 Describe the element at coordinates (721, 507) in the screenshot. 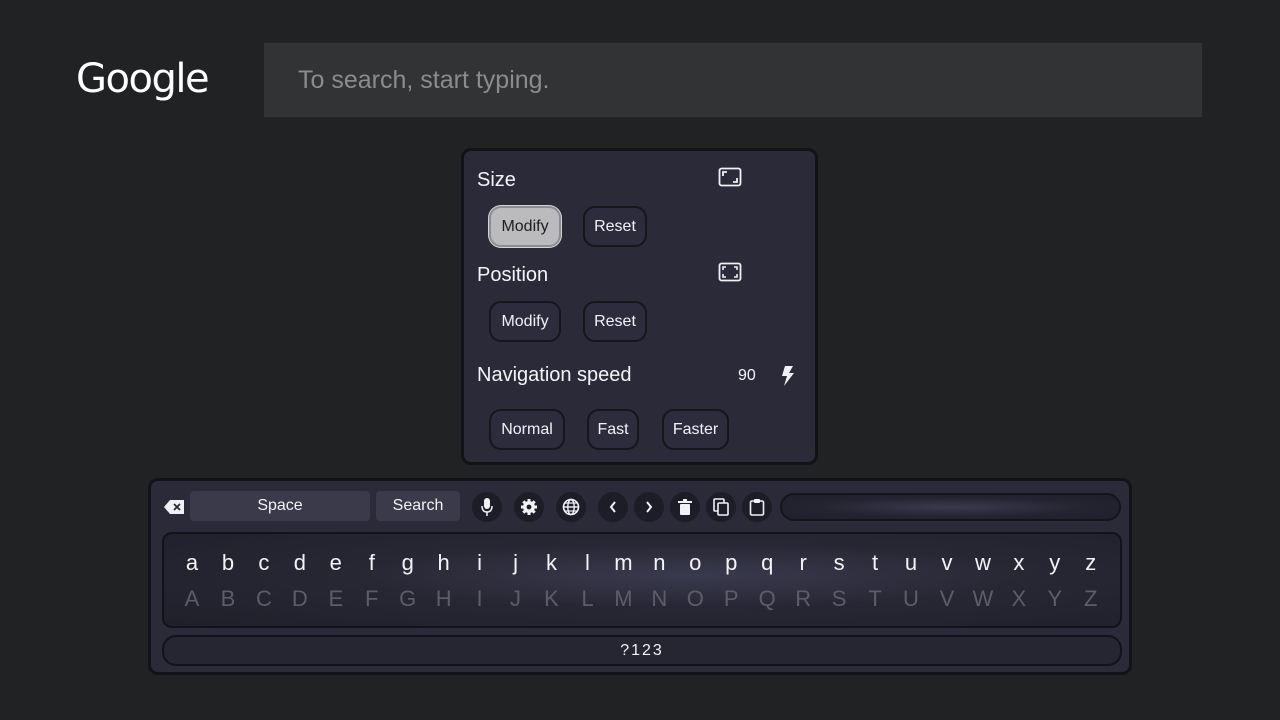

I see `copy-icon` at that location.